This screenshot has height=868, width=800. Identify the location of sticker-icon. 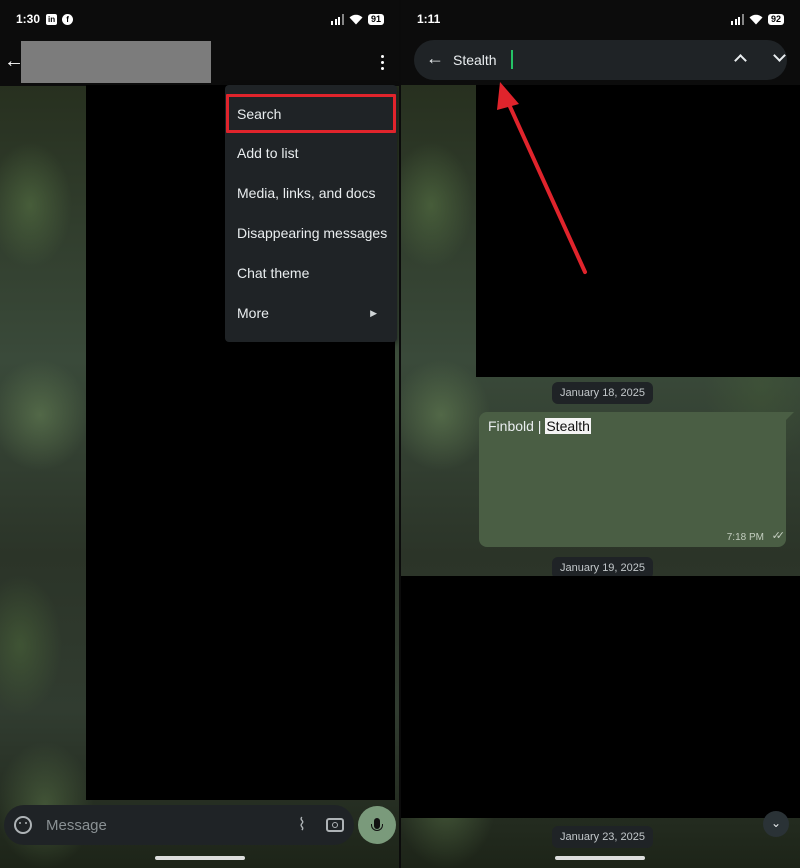
(23, 825).